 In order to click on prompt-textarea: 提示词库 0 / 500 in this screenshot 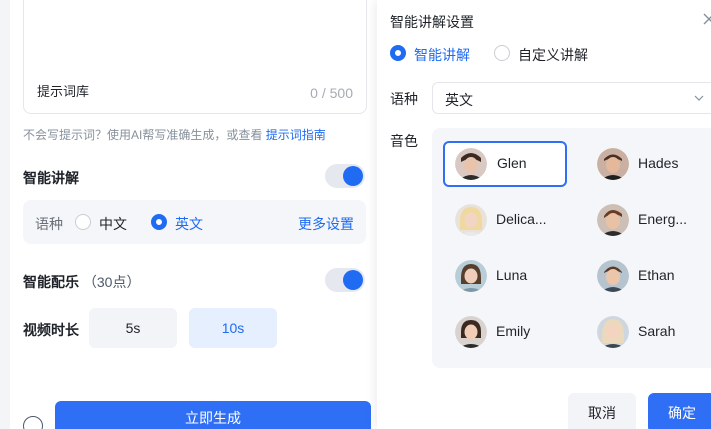, I will do `click(195, 57)`.